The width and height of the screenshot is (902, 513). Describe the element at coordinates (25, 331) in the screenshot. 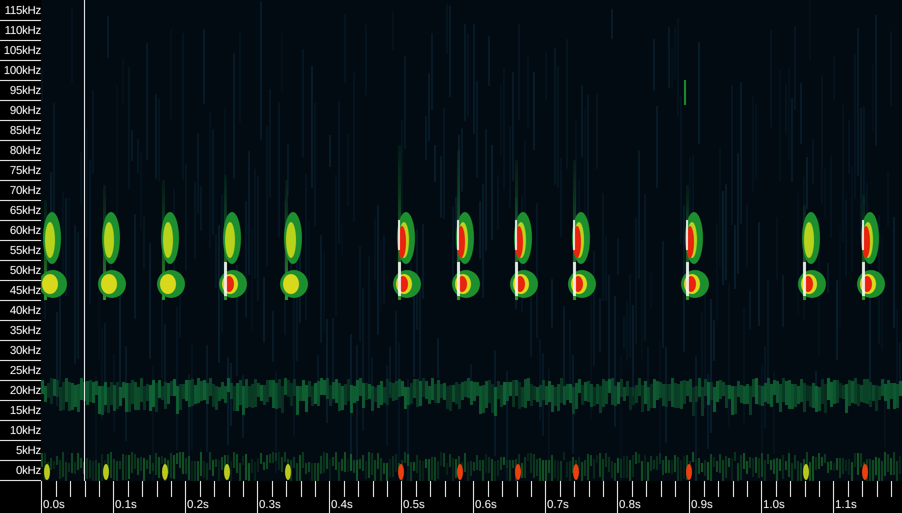

I see `frequency-label: 35kHz` at that location.